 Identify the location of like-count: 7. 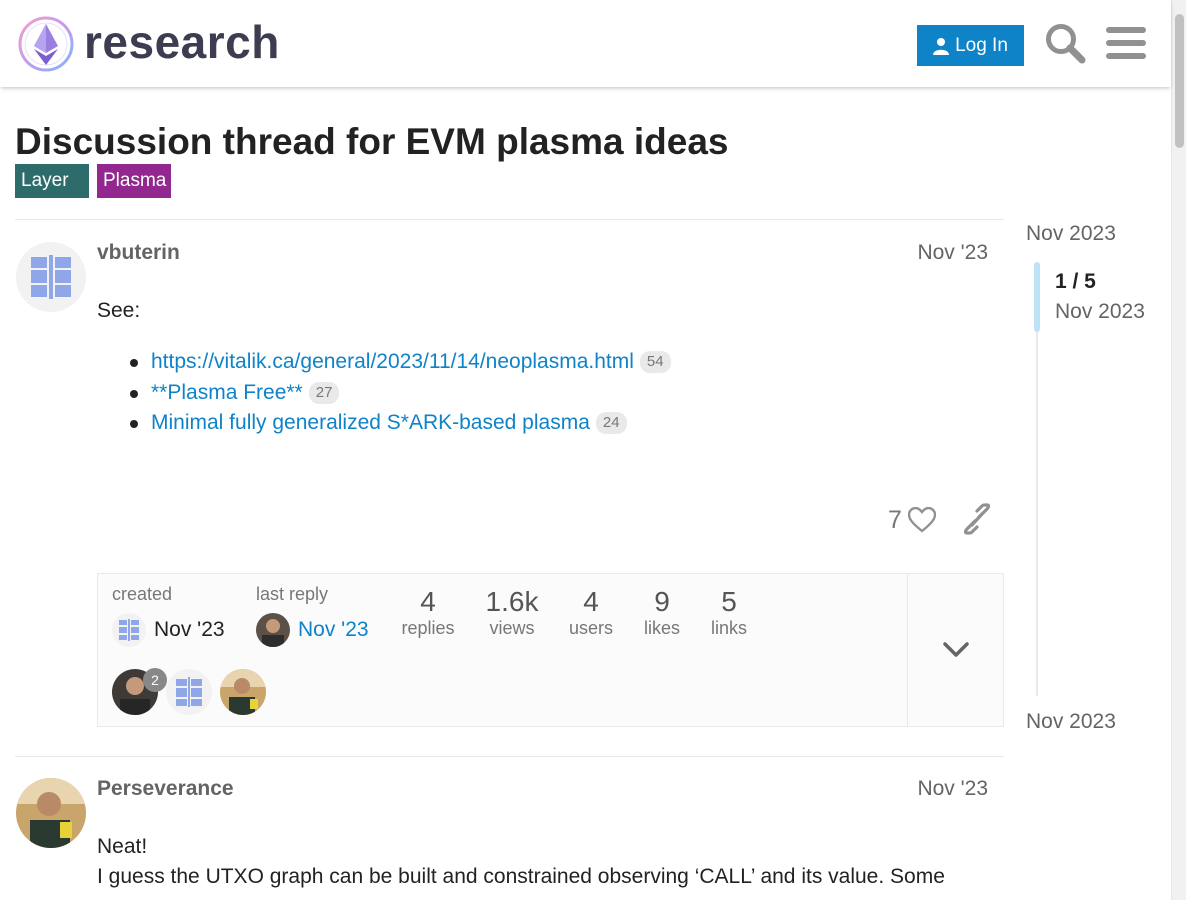
(895, 519).